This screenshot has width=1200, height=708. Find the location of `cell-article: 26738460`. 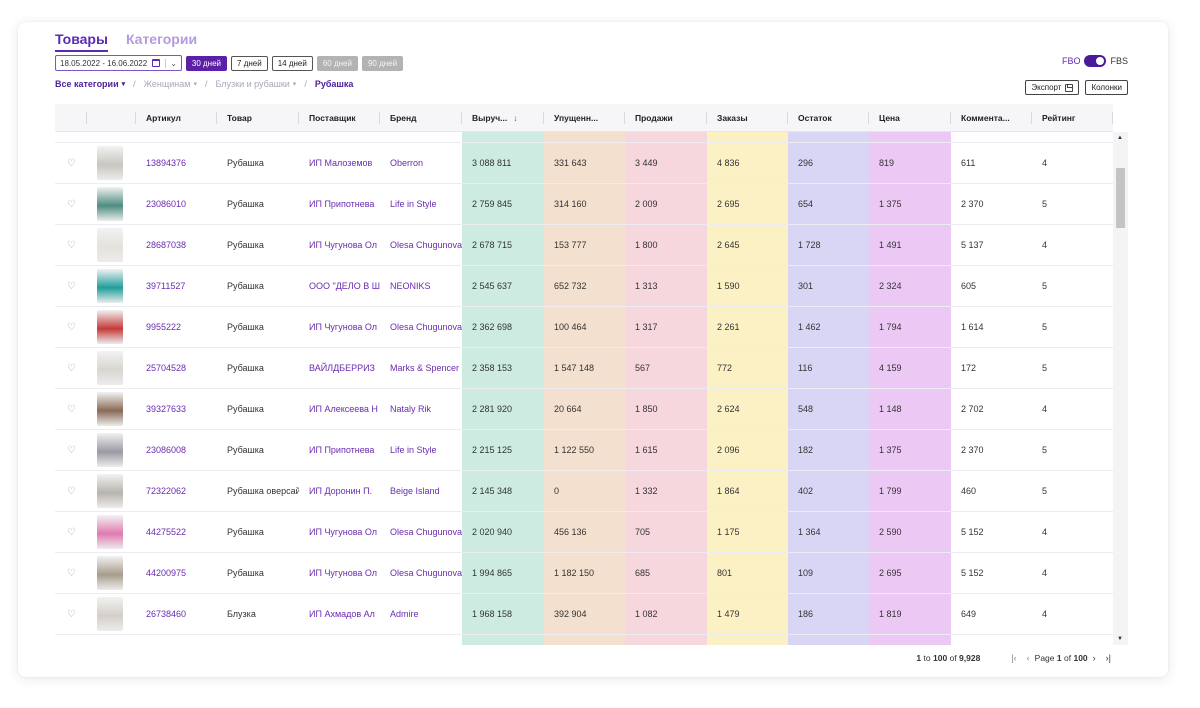

cell-article: 26738460 is located at coordinates (176, 614).